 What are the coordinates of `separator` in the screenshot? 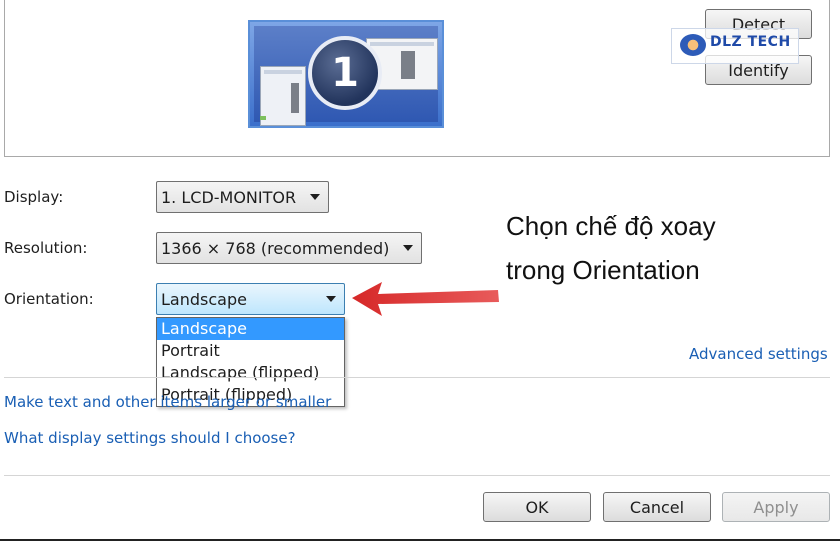 It's located at (417, 377).